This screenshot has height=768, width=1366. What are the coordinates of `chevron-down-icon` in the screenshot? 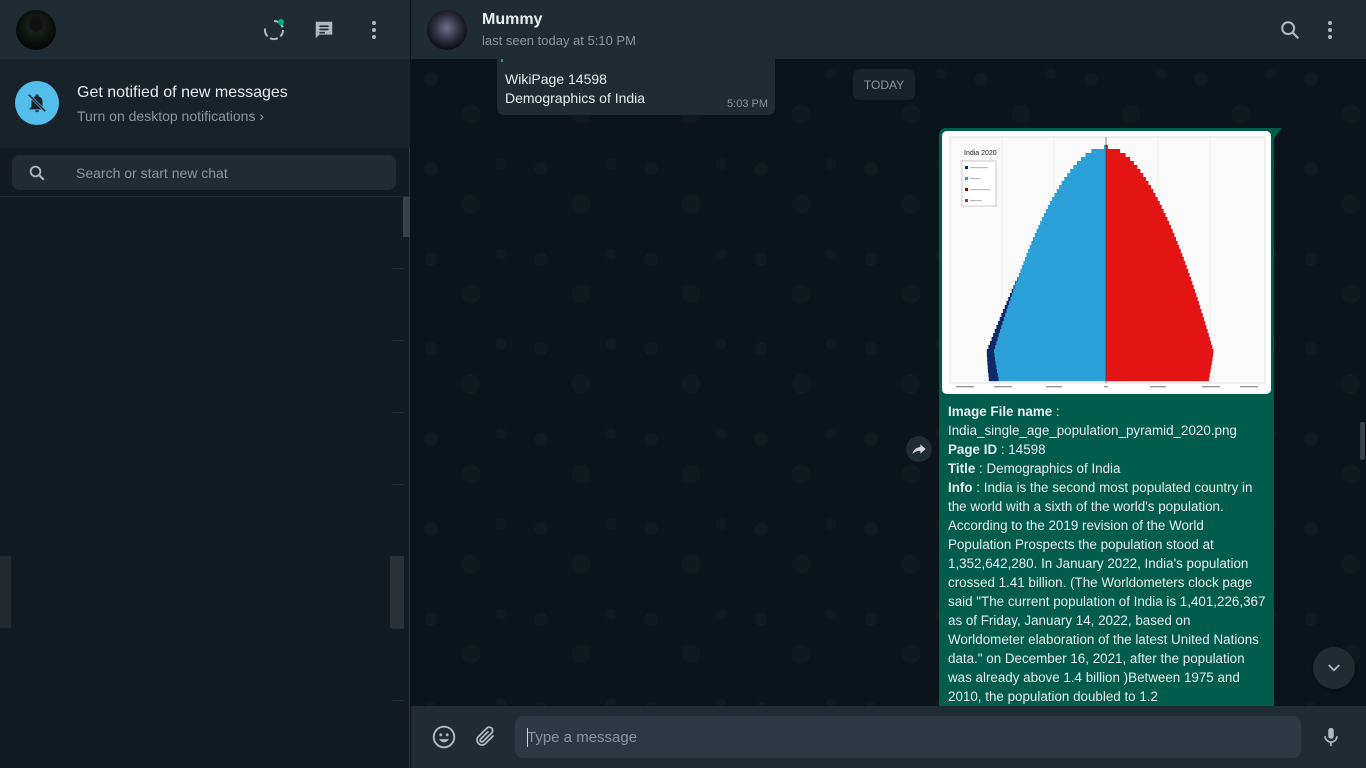 It's located at (1334, 668).